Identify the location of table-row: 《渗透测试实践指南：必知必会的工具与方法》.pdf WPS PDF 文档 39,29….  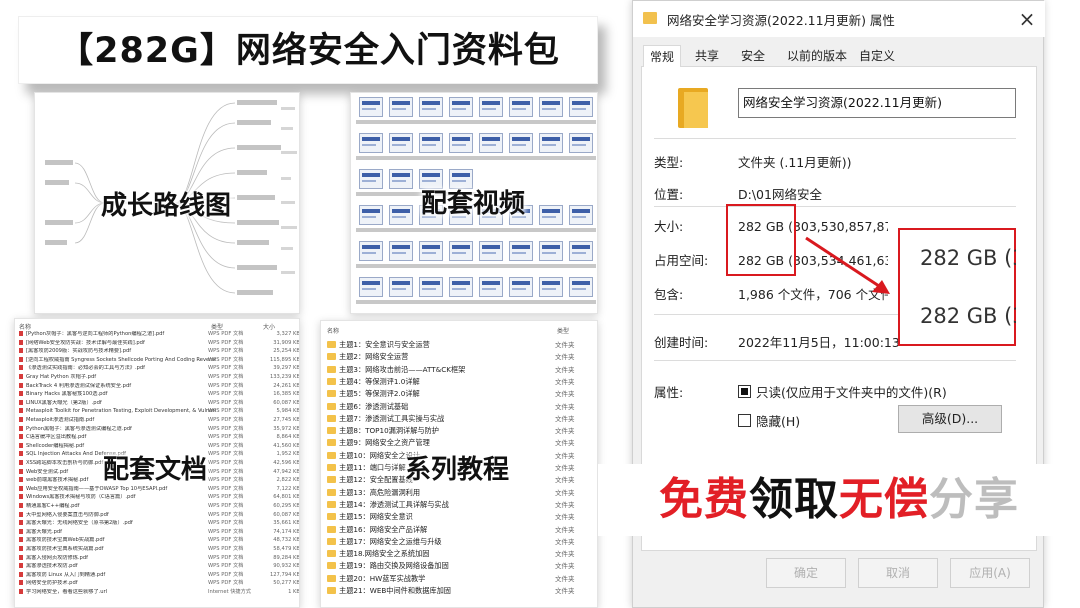
(157, 368).